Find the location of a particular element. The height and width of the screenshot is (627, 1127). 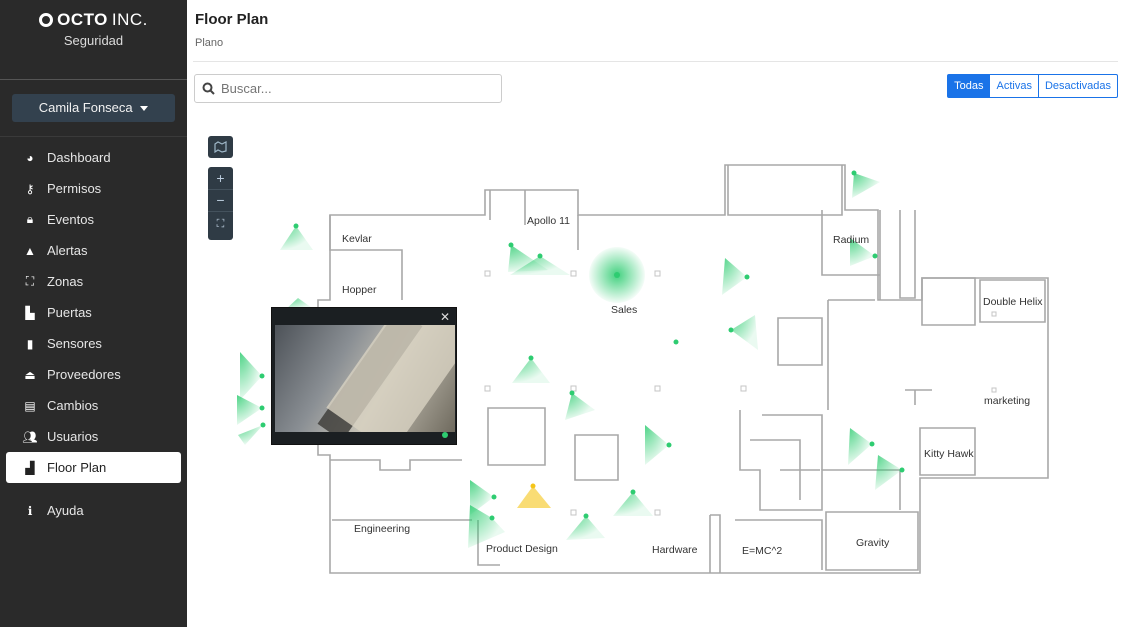

search-icon is located at coordinates (208, 88).